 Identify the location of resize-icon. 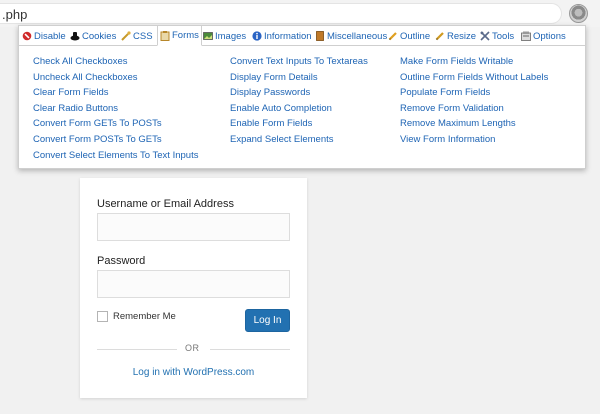
(440, 36).